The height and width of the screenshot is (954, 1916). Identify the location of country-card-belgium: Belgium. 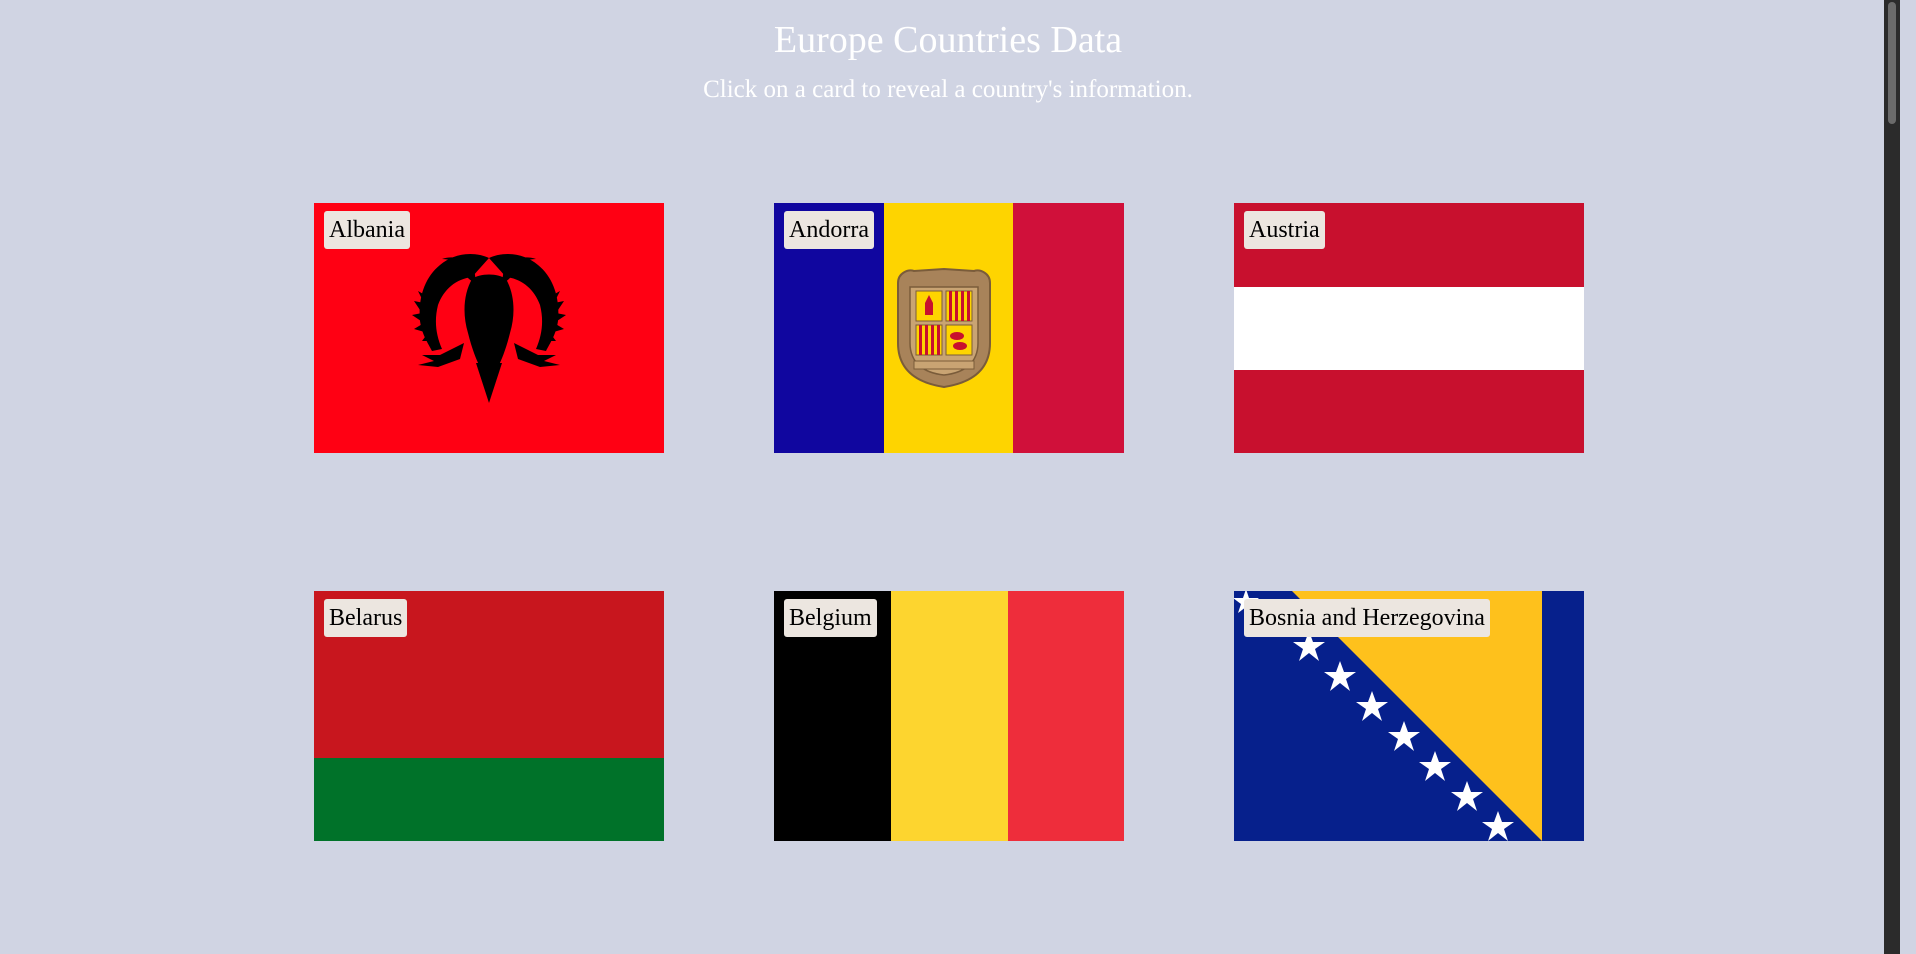
(949, 716).